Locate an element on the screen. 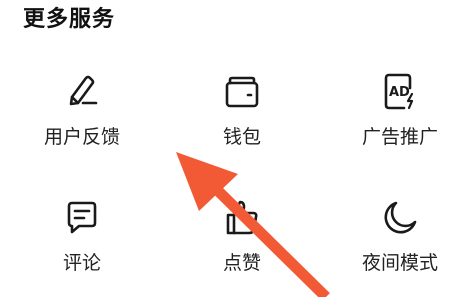 This screenshot has width=450, height=308. service-item-comment: 评论 is located at coordinates (82, 253).